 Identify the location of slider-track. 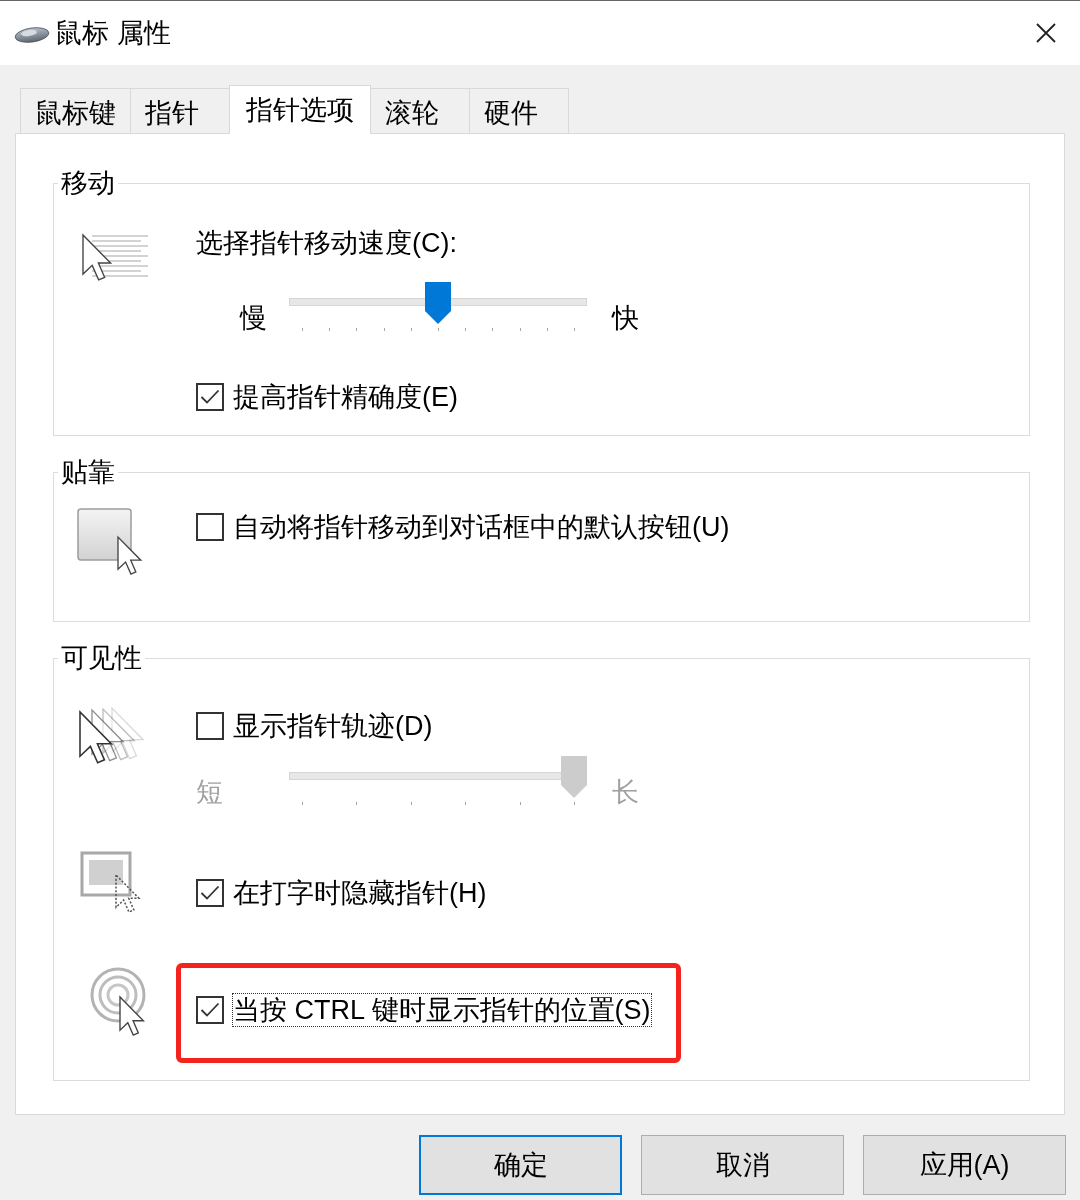
(438, 307).